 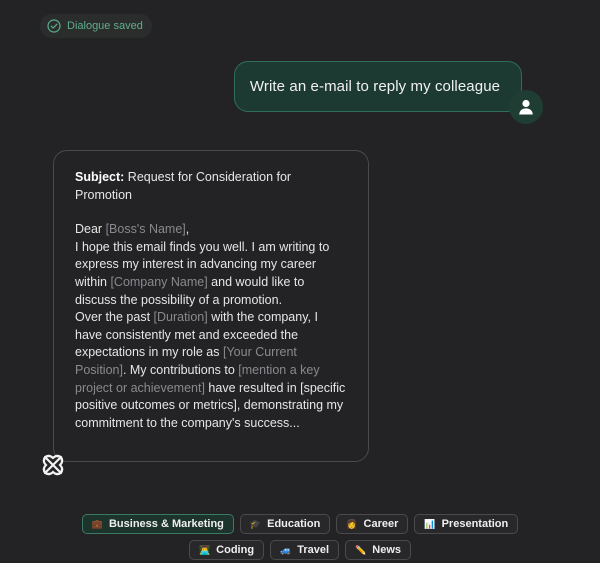 I want to click on category-chip-presentation: 📊 Presentation, so click(x=466, y=524).